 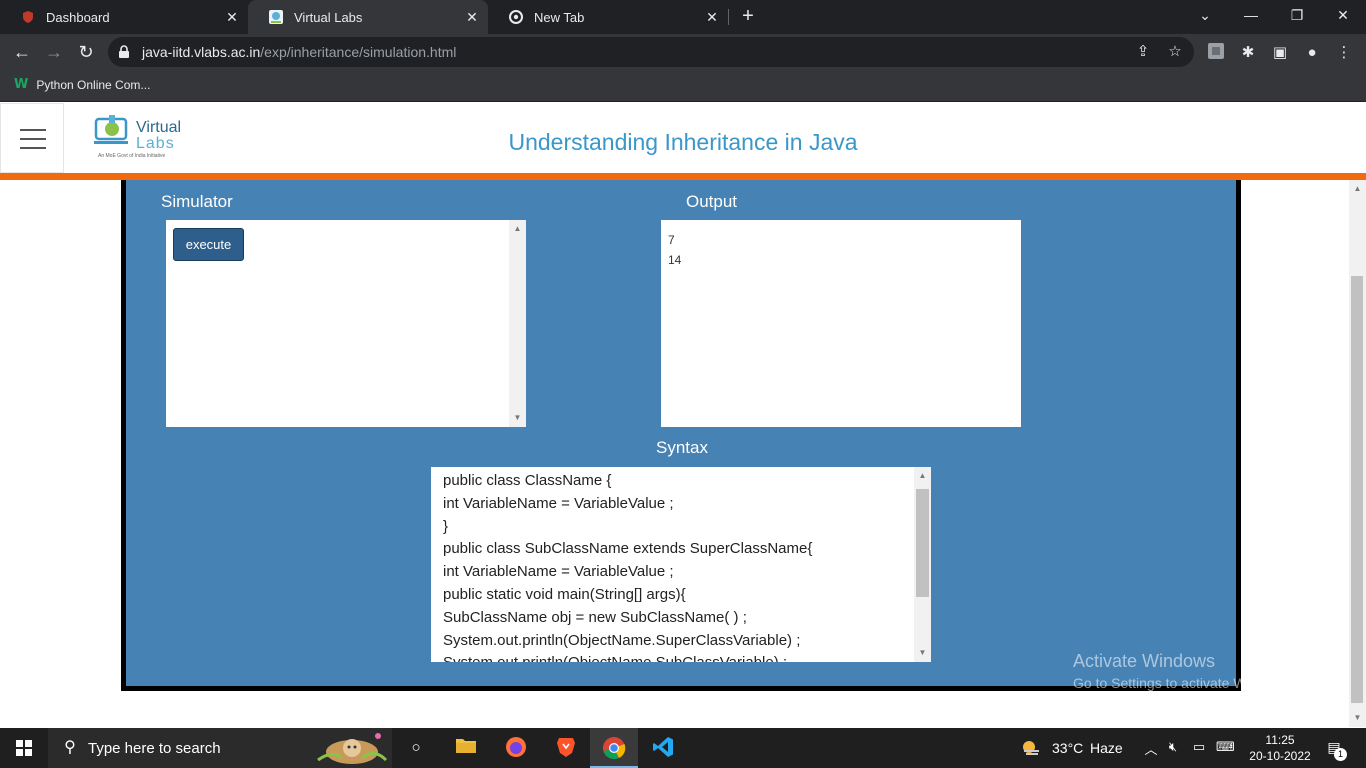 I want to click on minimize-icon: —, so click(x=1251, y=16).